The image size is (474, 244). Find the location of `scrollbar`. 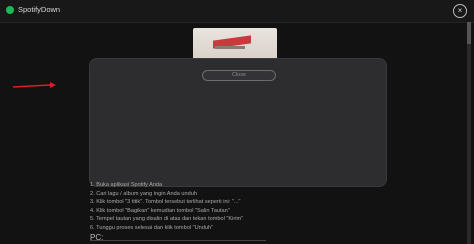

scrollbar is located at coordinates (469, 133).